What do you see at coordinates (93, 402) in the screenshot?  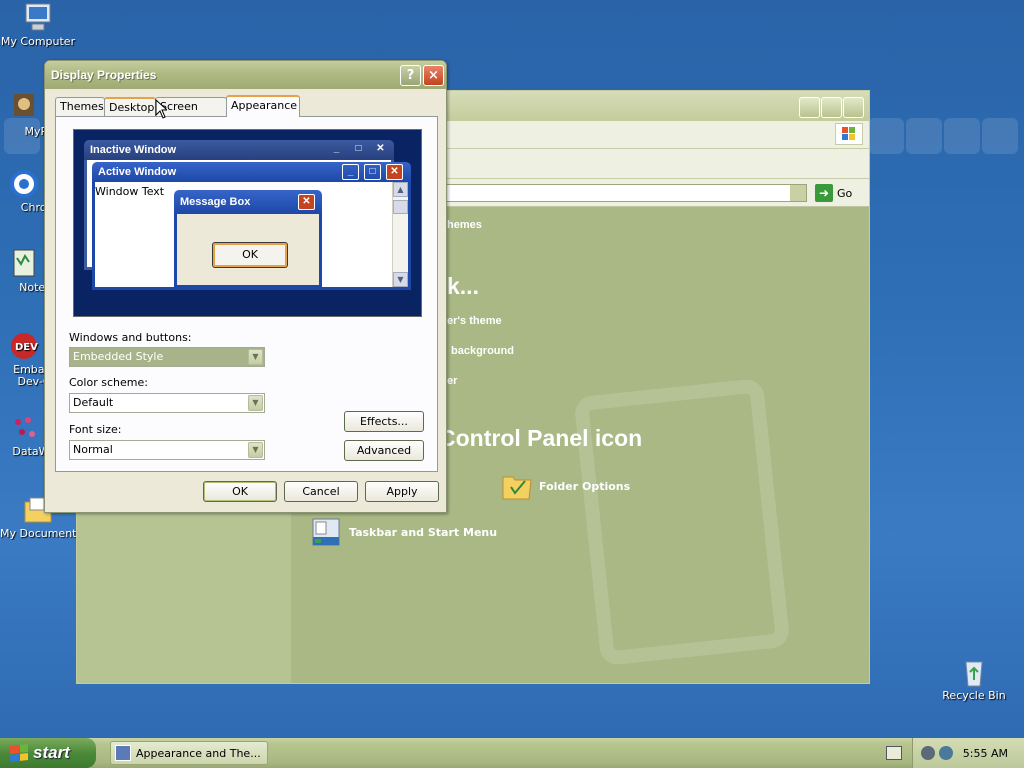 I see `color-scheme-value: Default` at bounding box center [93, 402].